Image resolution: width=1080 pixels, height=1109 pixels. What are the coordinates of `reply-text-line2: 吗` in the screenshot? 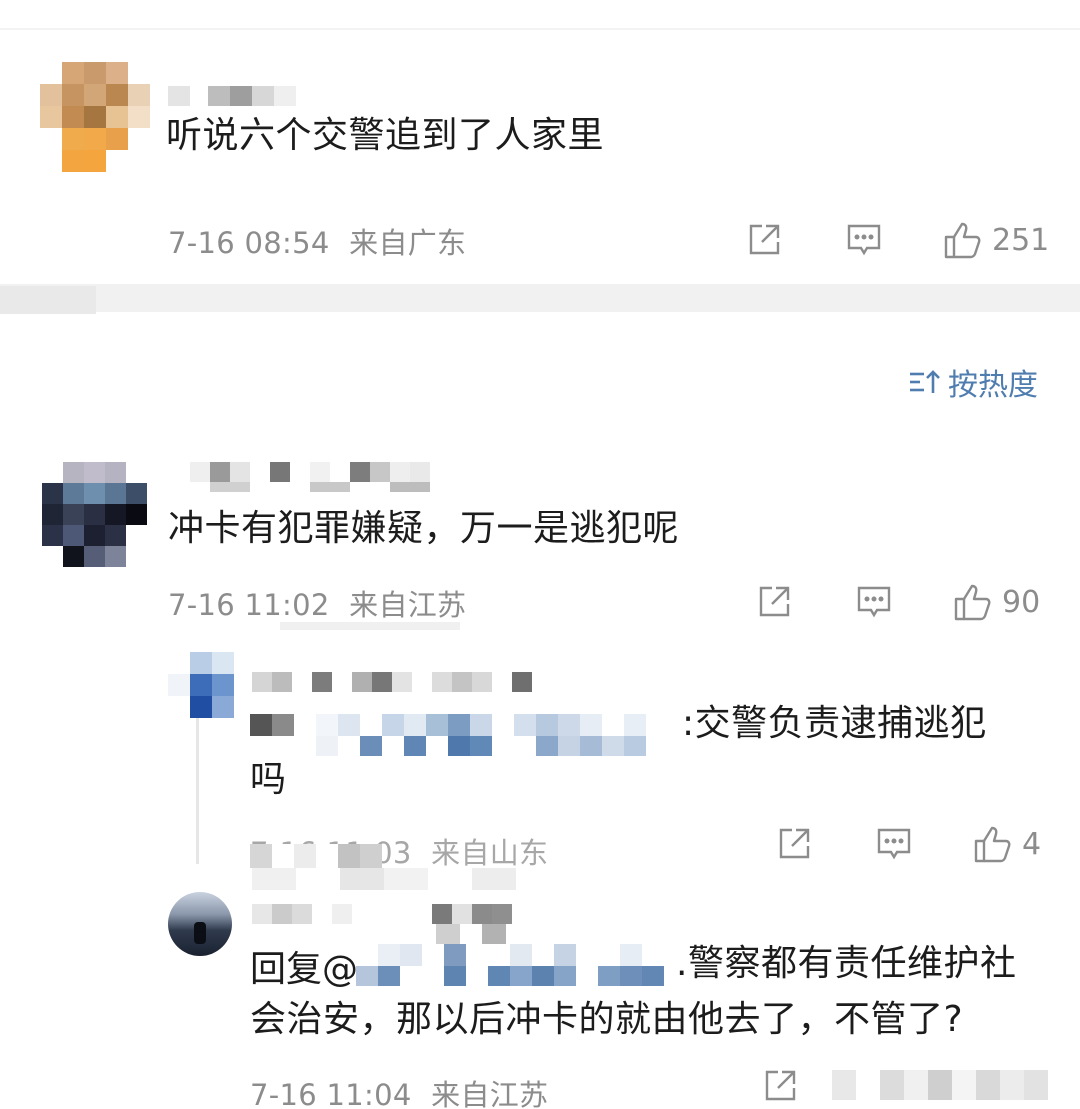 It's located at (268, 779).